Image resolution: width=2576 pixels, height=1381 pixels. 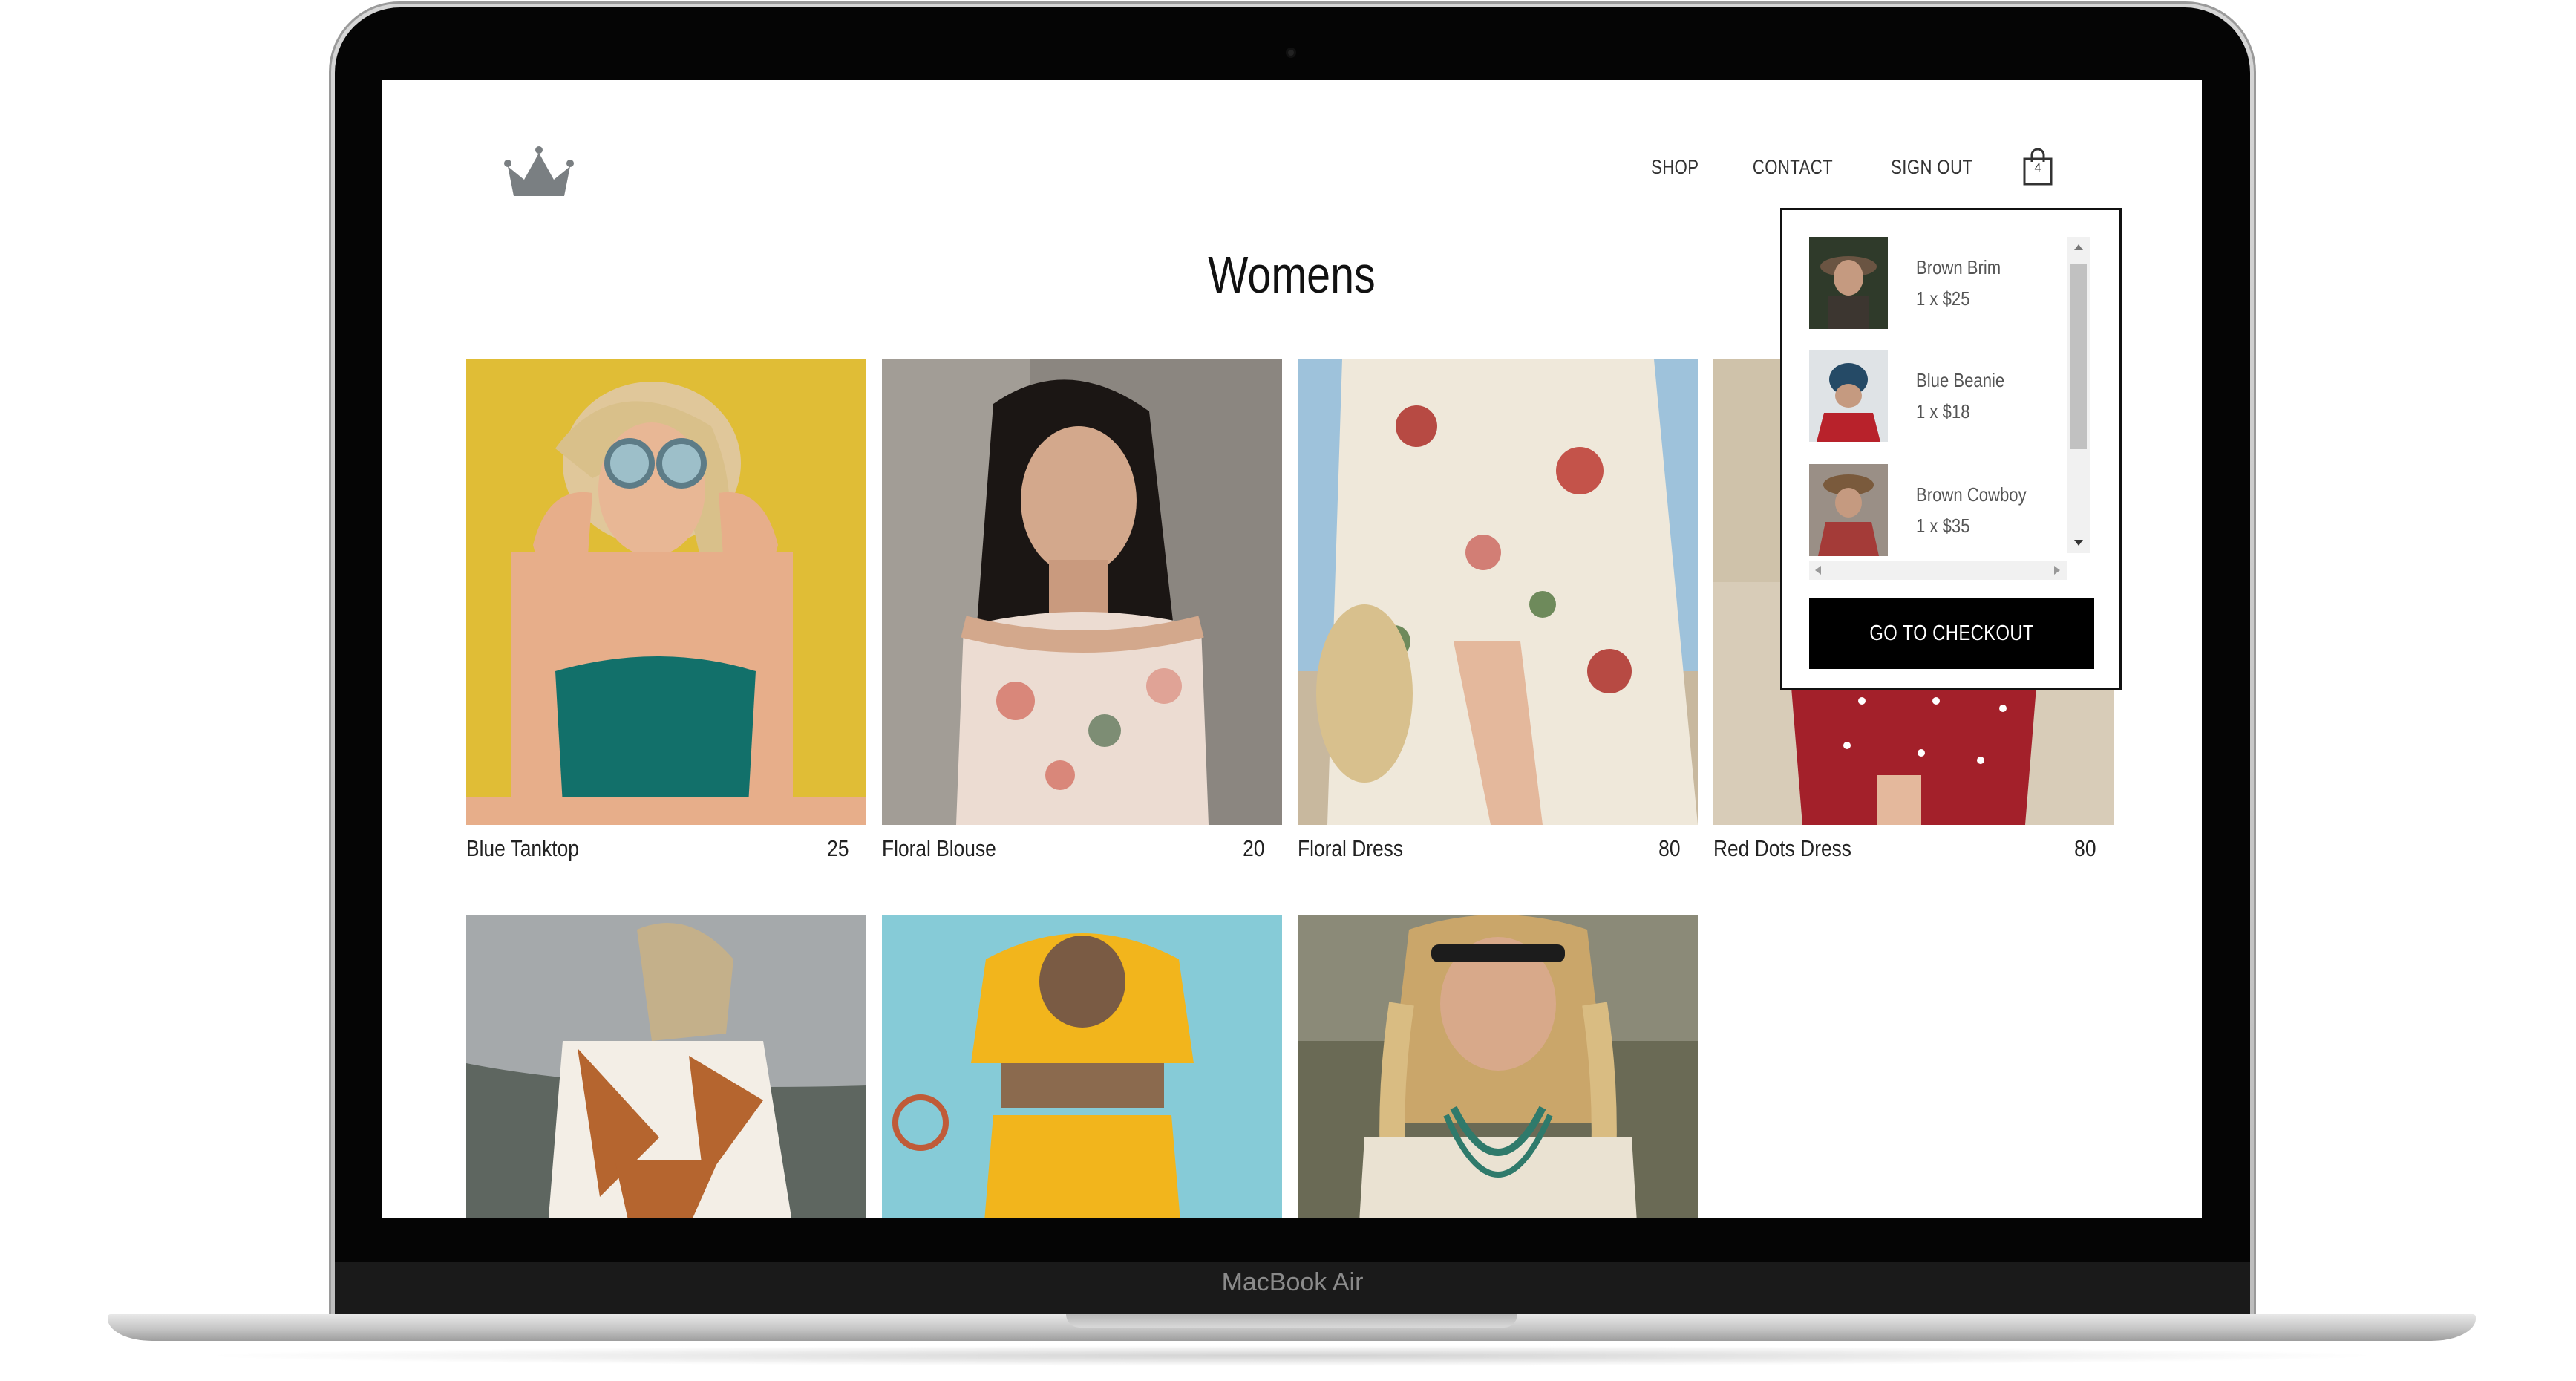 I want to click on product-card: Floral Dress 80, so click(x=1498, y=610).